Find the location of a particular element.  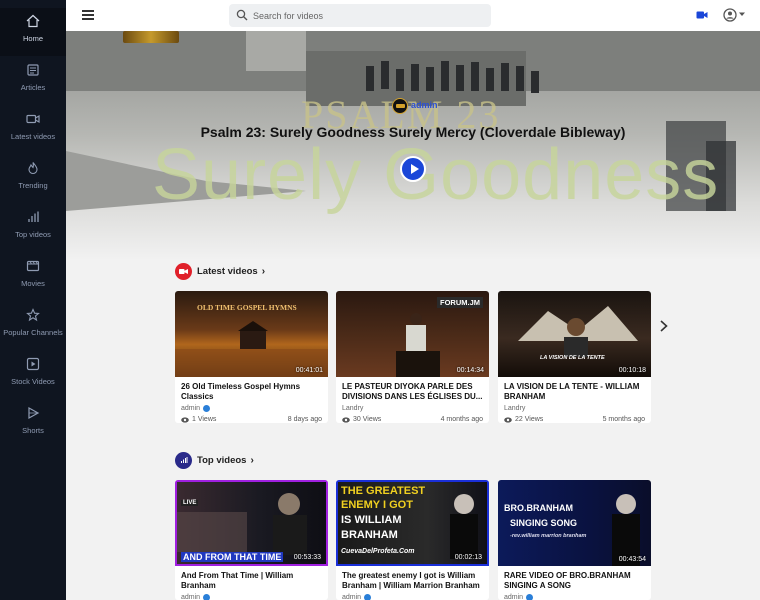

video-thumbnail: OLD TIME GOSPEL HYMNS 00:41:01 is located at coordinates (251, 334).